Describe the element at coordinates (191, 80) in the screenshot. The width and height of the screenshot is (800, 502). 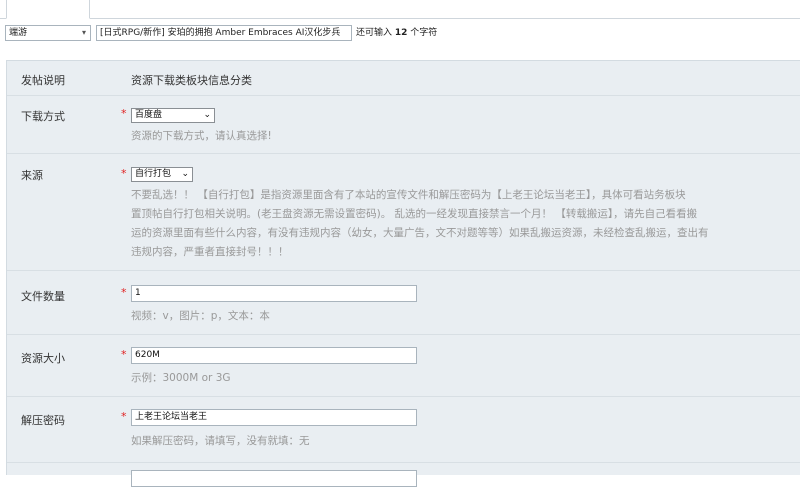
I see `intro-value: 资源下载类板块信息分类` at that location.